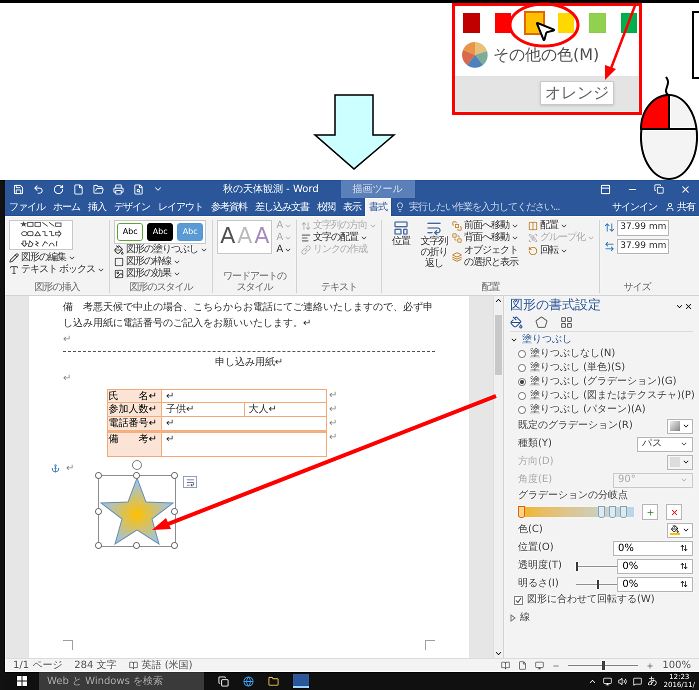 The image size is (699, 690). Describe the element at coordinates (57, 270) in the screenshot. I see `ribbon-button: テキスト ボックス` at that location.